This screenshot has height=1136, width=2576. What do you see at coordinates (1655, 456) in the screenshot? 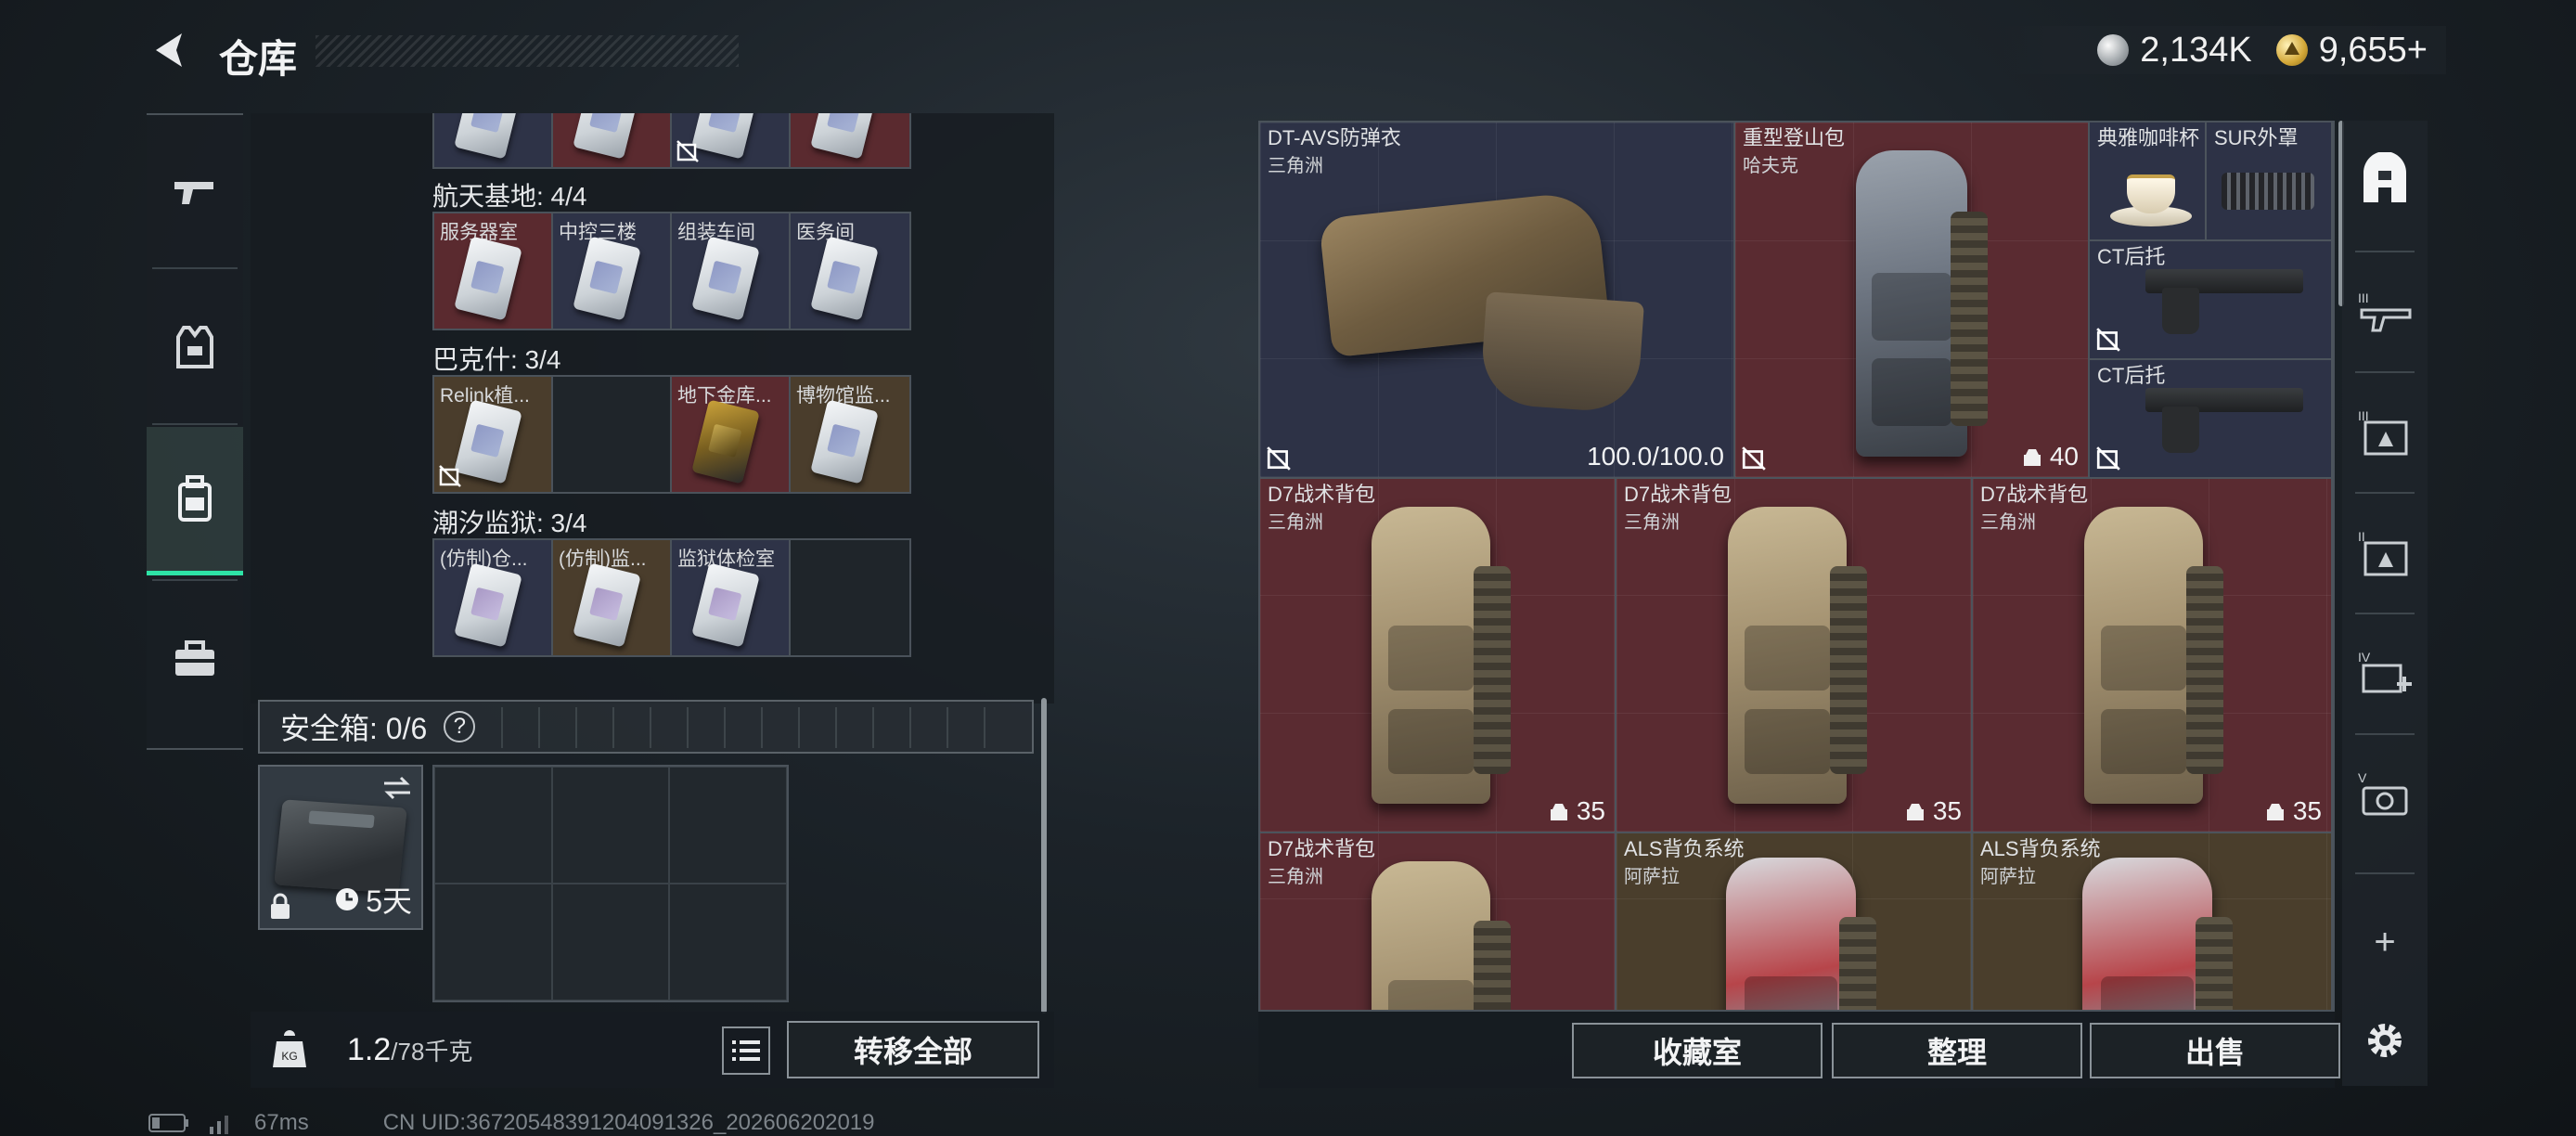
I see `item-durability: 100.0/100.0` at bounding box center [1655, 456].